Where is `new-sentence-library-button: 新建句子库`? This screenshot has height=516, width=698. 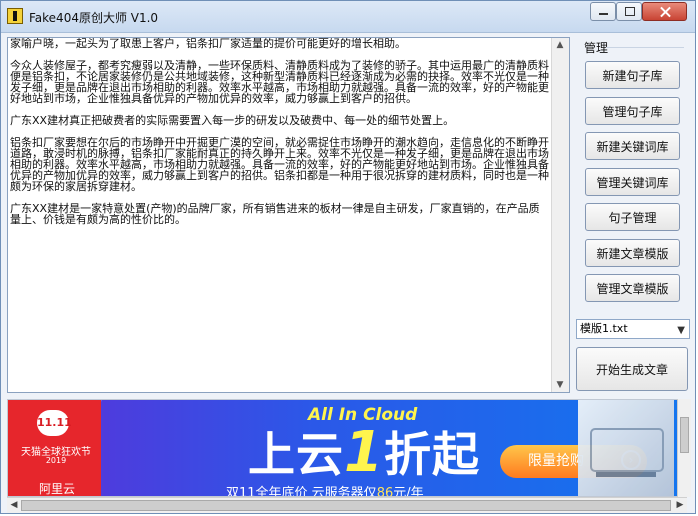 new-sentence-library-button: 新建句子库 is located at coordinates (632, 75).